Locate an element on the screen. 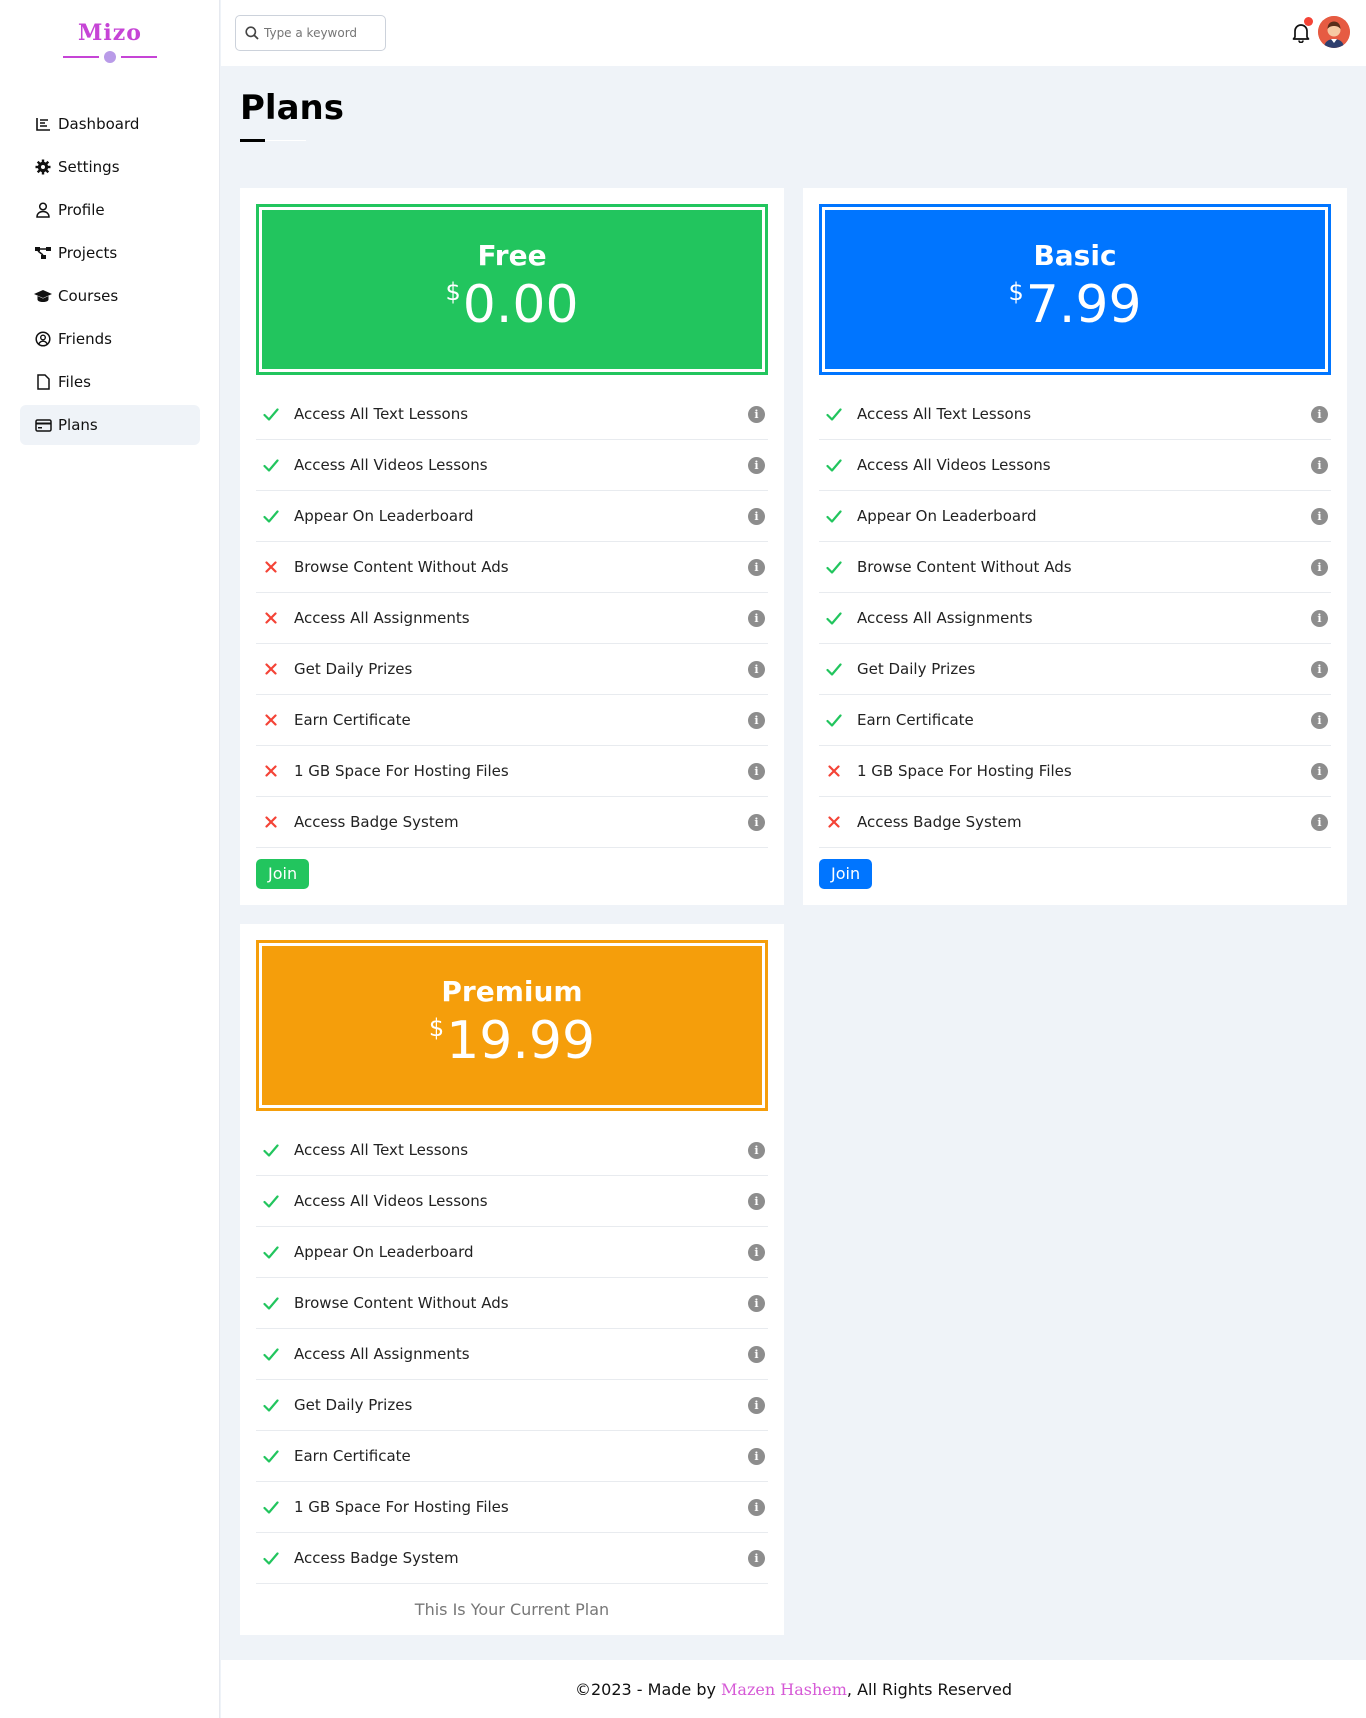 The image size is (1366, 1718). logo-underline is located at coordinates (110, 57).